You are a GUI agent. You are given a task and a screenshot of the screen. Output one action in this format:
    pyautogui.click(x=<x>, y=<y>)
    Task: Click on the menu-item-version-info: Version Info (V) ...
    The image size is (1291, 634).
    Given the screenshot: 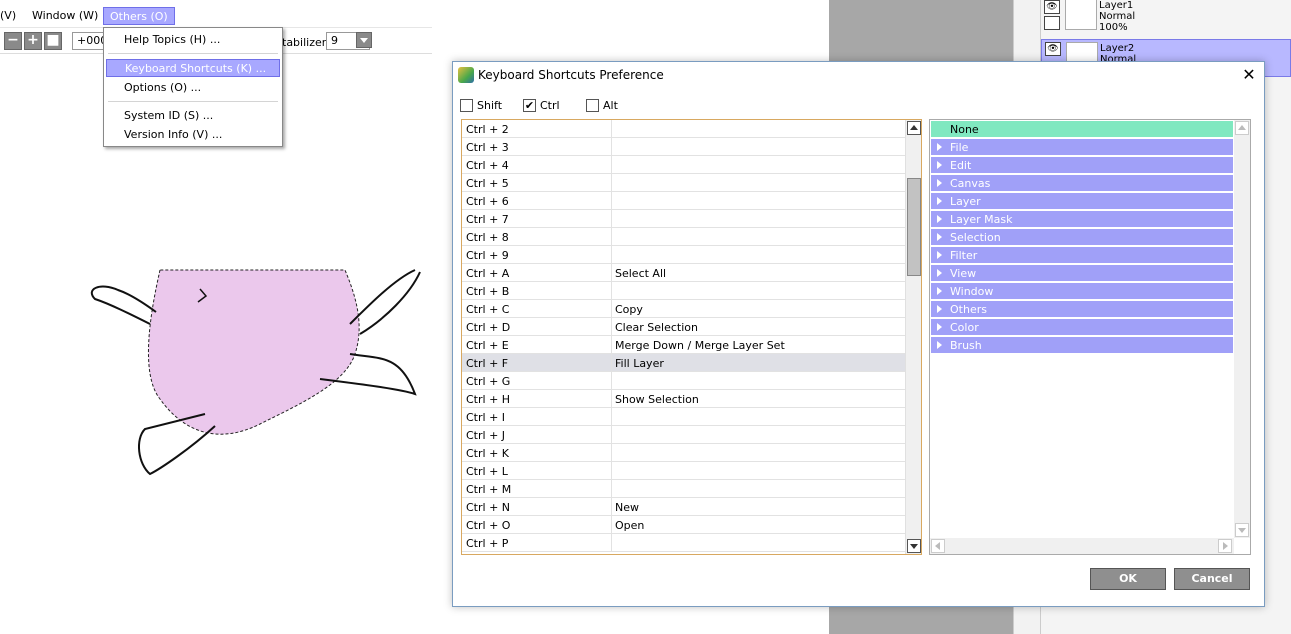 What is the action you would take?
    pyautogui.click(x=193, y=135)
    